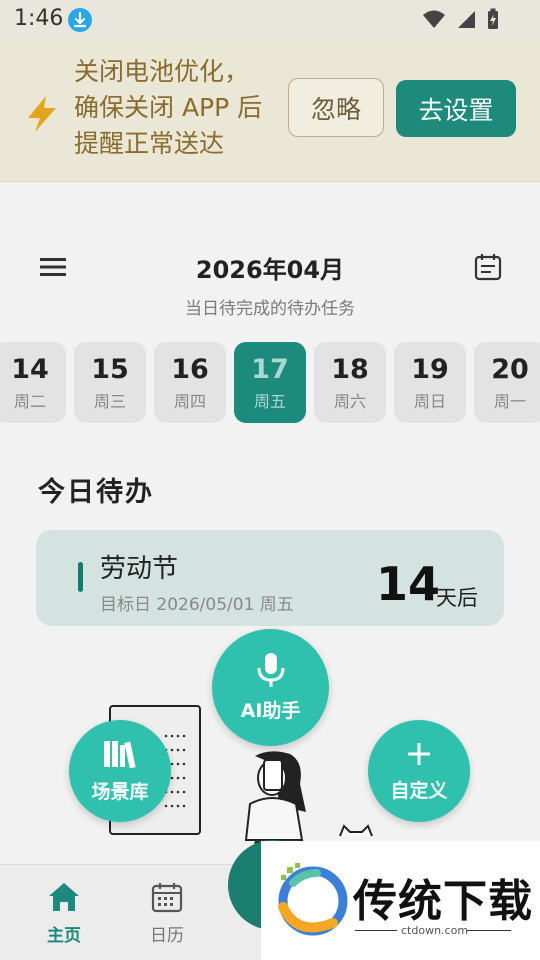 Image resolution: width=540 pixels, height=960 pixels. Describe the element at coordinates (80, 20) in the screenshot. I see `download-icon` at that location.